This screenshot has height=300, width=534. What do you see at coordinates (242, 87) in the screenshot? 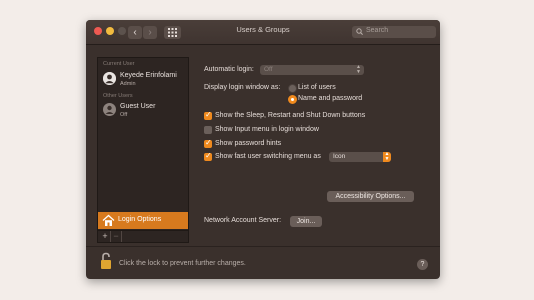
I see `display-login-window-label: Display login window as:` at bounding box center [242, 87].